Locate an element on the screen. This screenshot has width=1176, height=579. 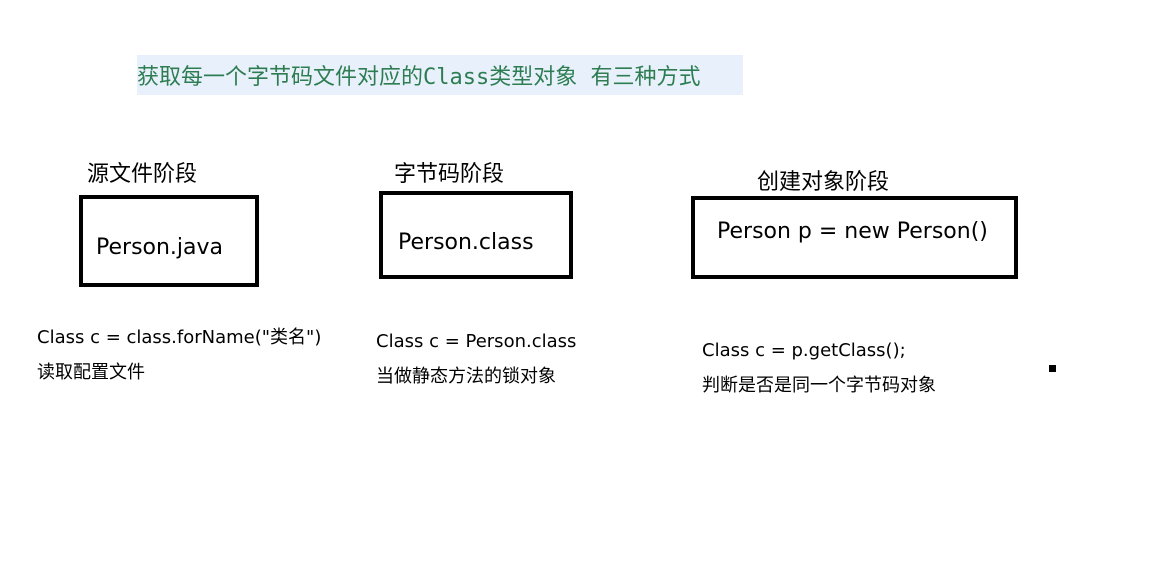
diagram-title: 获取每一个字节码文件对应的Class类型对象 有三种方式 is located at coordinates (419, 77).